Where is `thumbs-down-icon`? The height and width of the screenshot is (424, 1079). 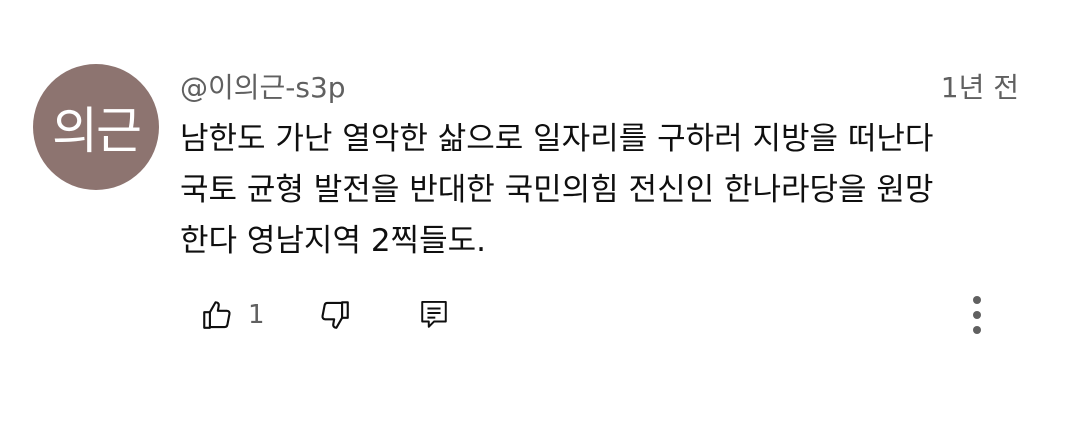 thumbs-down-icon is located at coordinates (335, 315).